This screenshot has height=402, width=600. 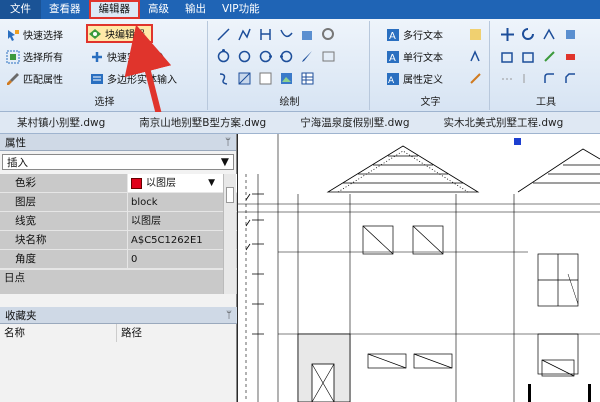 What do you see at coordinates (393, 35) in the screenshot?
I see `mtext-icon: A` at bounding box center [393, 35].